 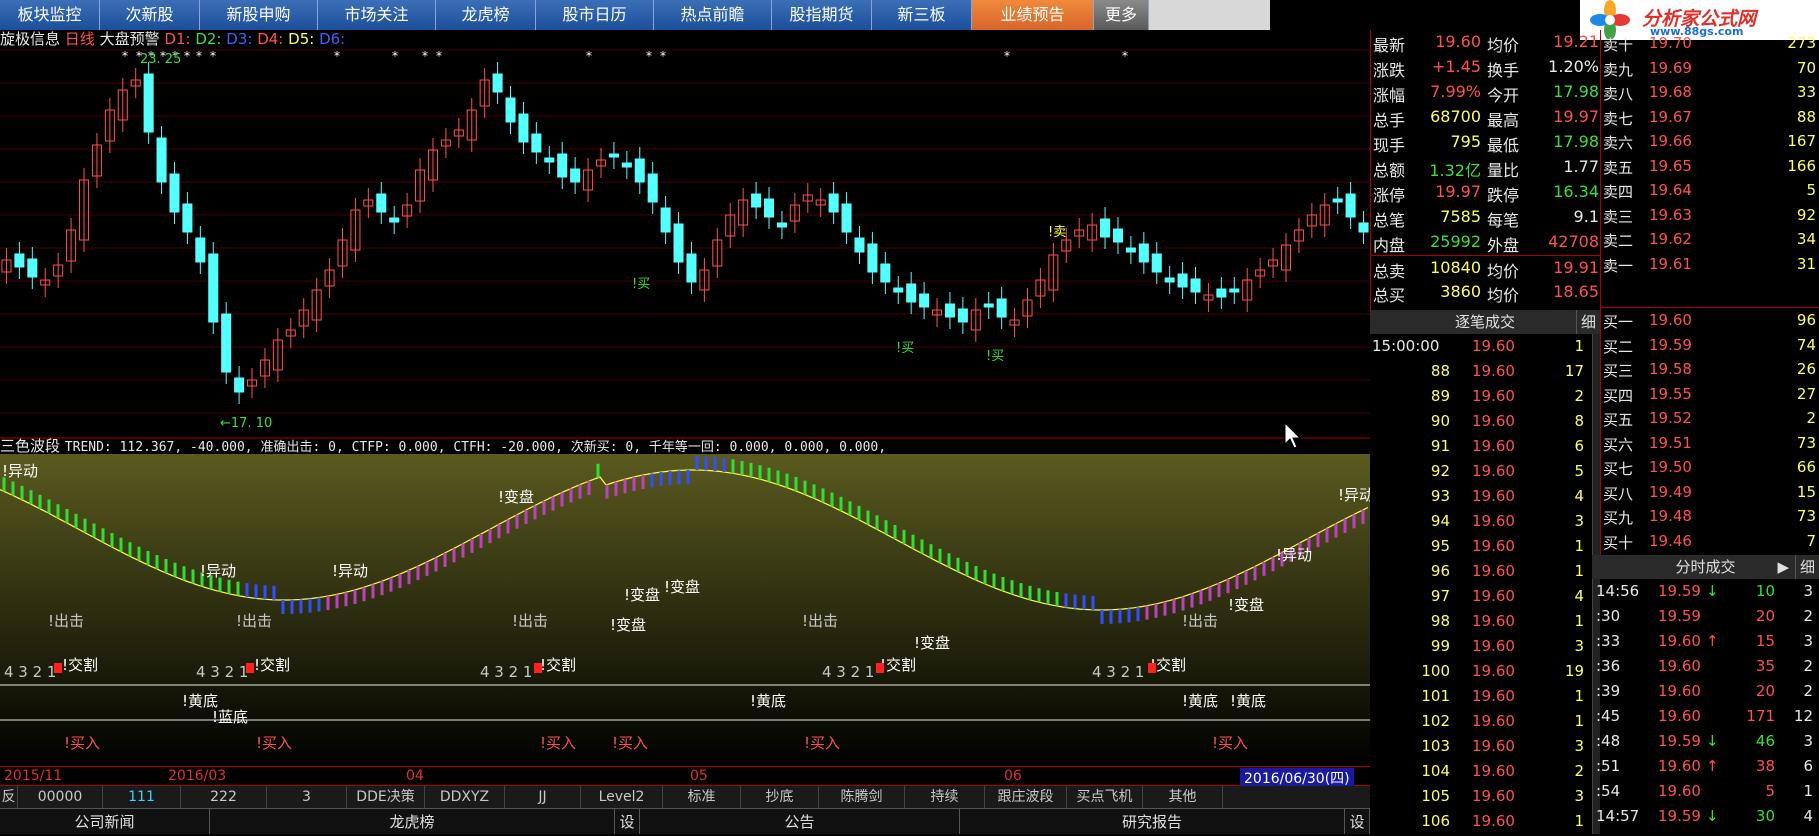 I want to click on info-bar-button: 研究报告, so click(x=1152, y=821).